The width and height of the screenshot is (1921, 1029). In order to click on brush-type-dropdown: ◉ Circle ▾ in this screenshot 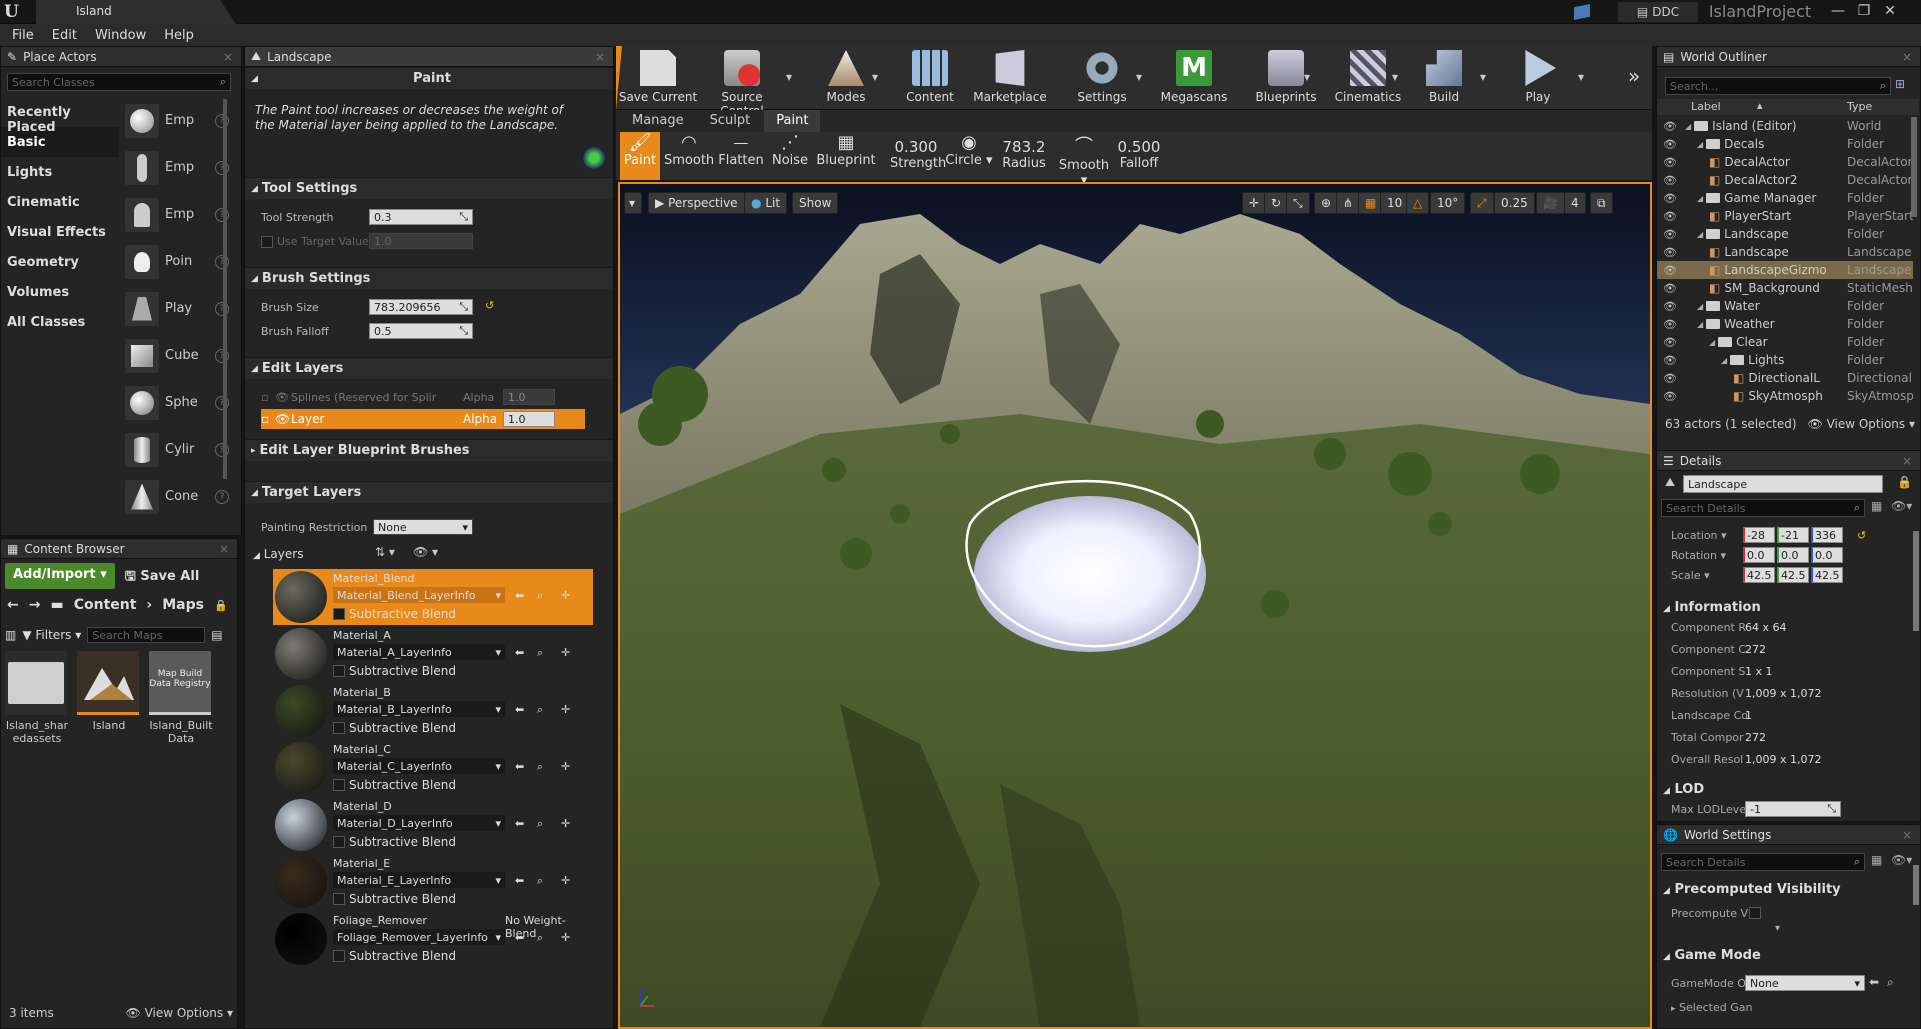, I will do `click(969, 156)`.